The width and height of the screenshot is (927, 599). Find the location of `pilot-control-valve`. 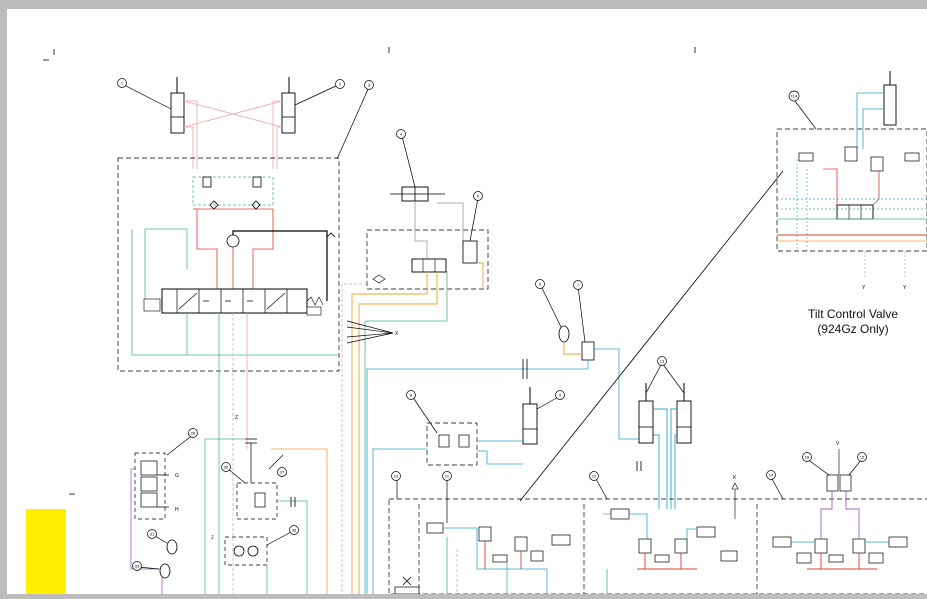

pilot-control-valve is located at coordinates (415, 390).